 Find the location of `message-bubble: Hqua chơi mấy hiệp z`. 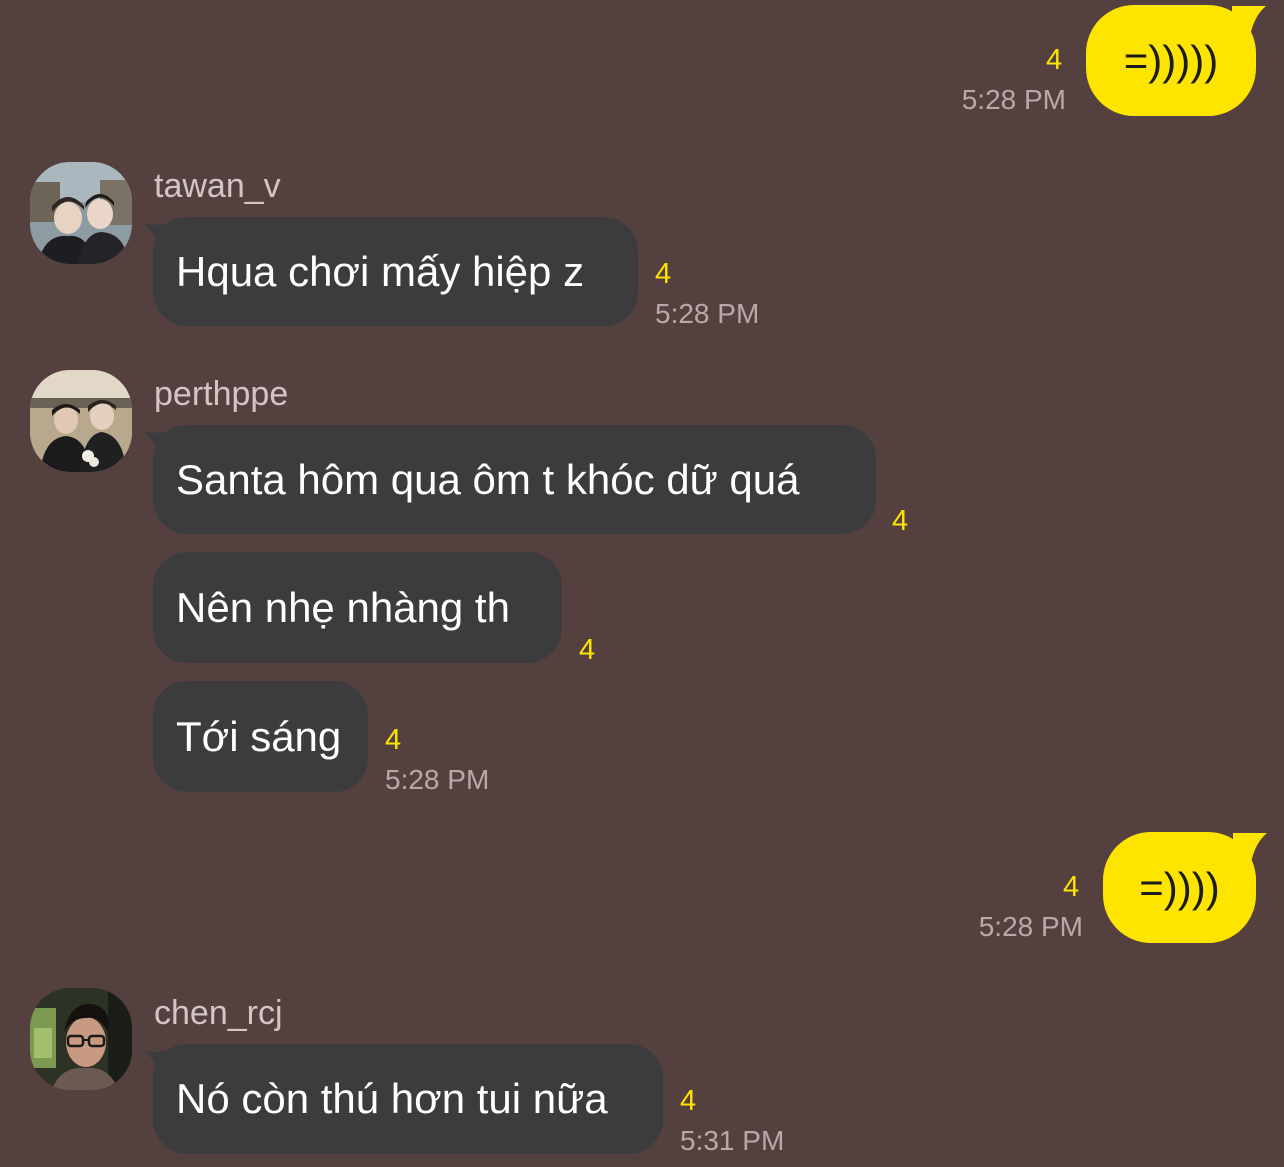

message-bubble: Hqua chơi mấy hiệp z is located at coordinates (395, 271).